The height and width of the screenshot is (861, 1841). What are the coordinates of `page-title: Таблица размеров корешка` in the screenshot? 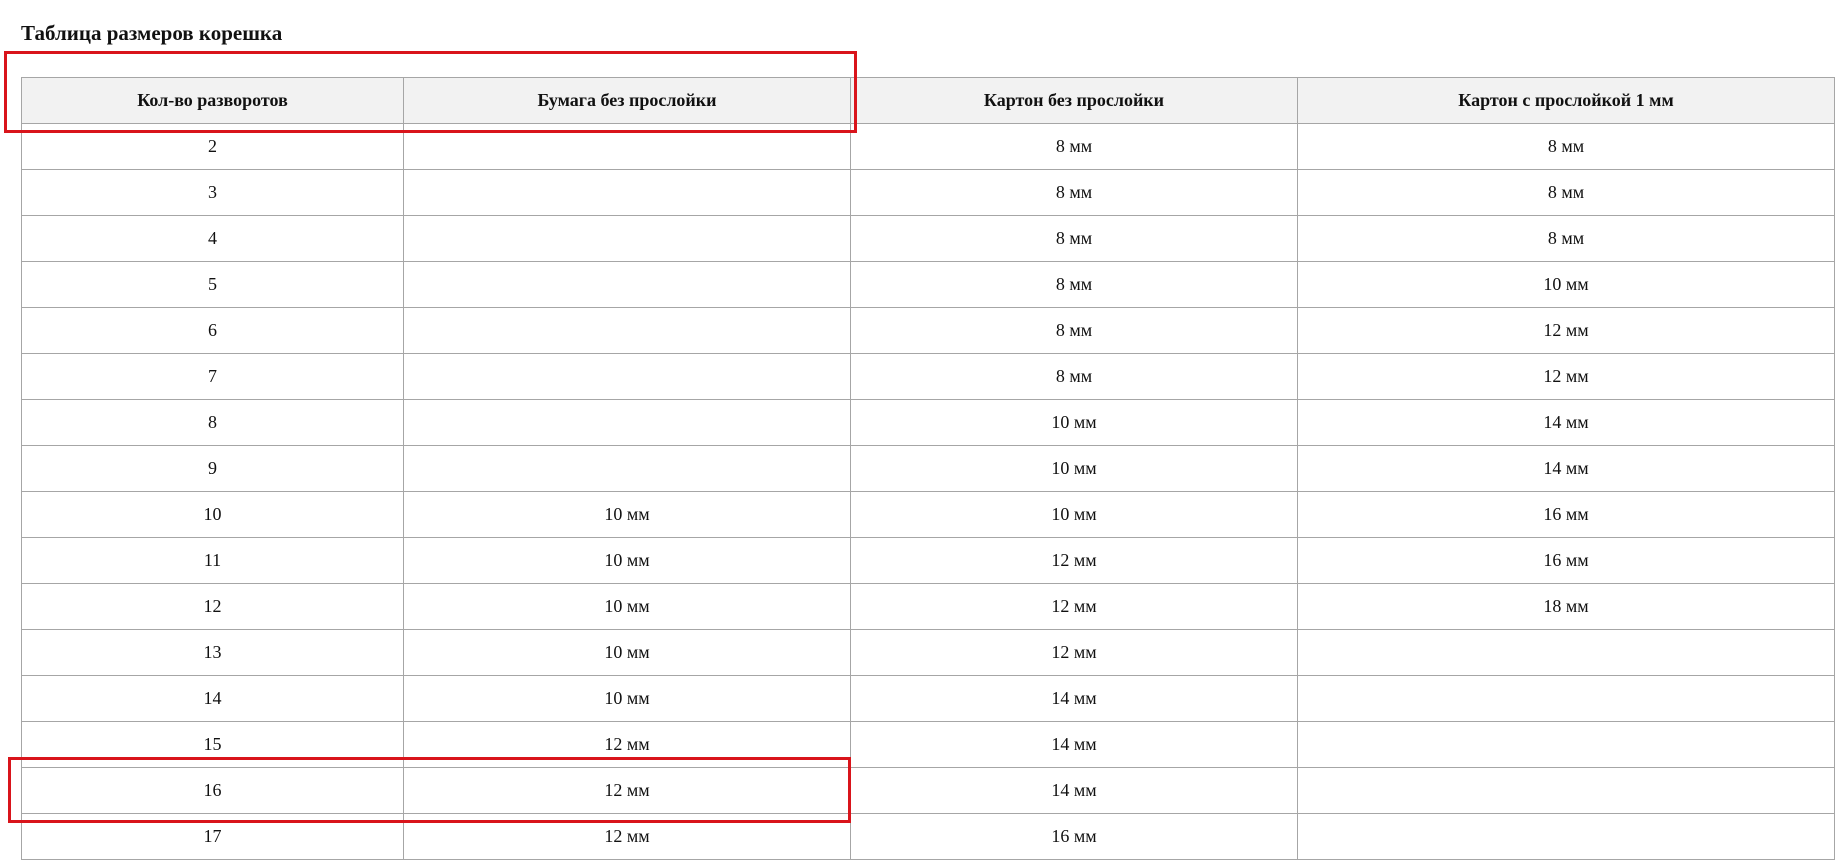 It's located at (152, 33).